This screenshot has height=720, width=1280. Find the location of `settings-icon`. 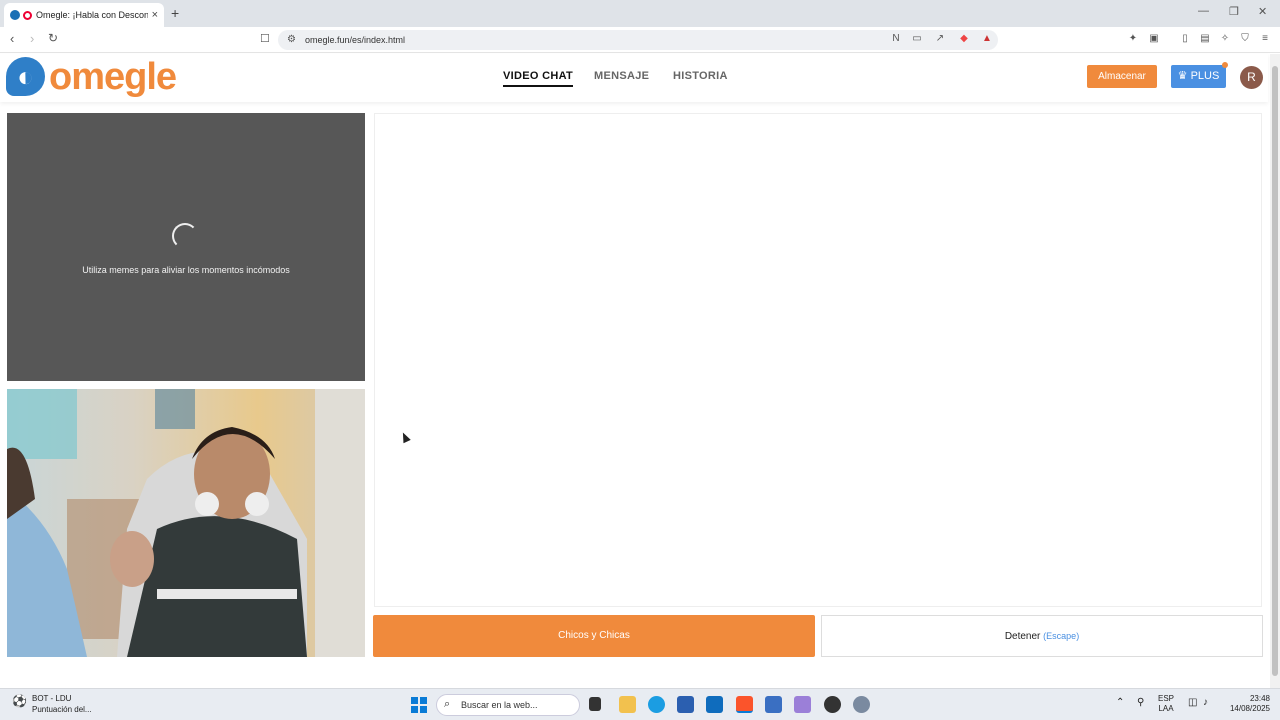

settings-icon is located at coordinates (861, 704).